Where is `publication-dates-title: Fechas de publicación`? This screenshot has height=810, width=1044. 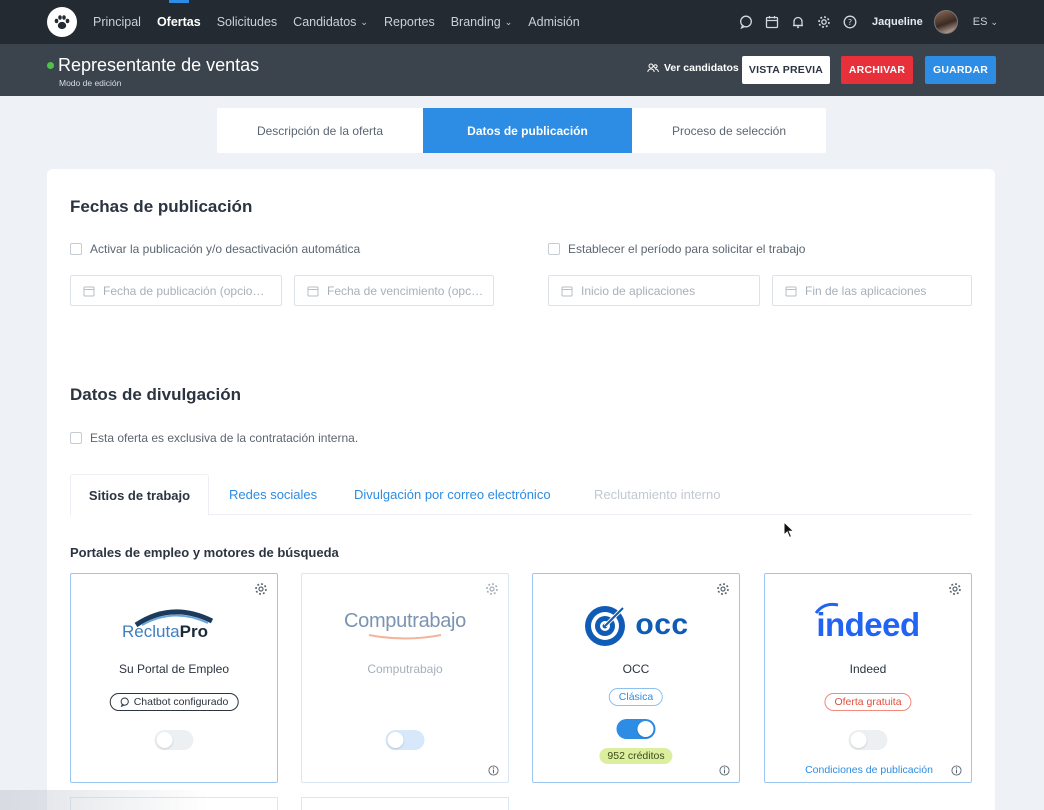 publication-dates-title: Fechas de publicación is located at coordinates (161, 206).